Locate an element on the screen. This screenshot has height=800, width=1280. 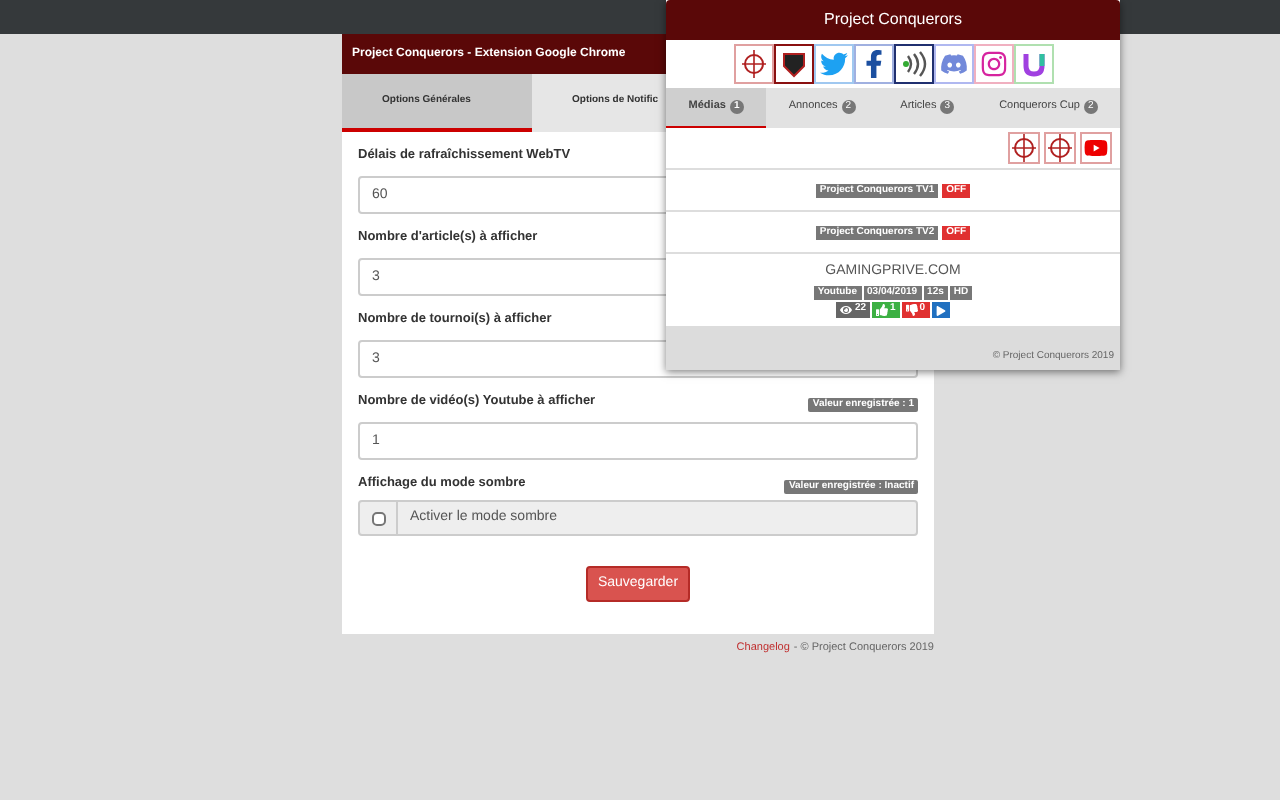
thumbs-down-icon is located at coordinates (911, 310).